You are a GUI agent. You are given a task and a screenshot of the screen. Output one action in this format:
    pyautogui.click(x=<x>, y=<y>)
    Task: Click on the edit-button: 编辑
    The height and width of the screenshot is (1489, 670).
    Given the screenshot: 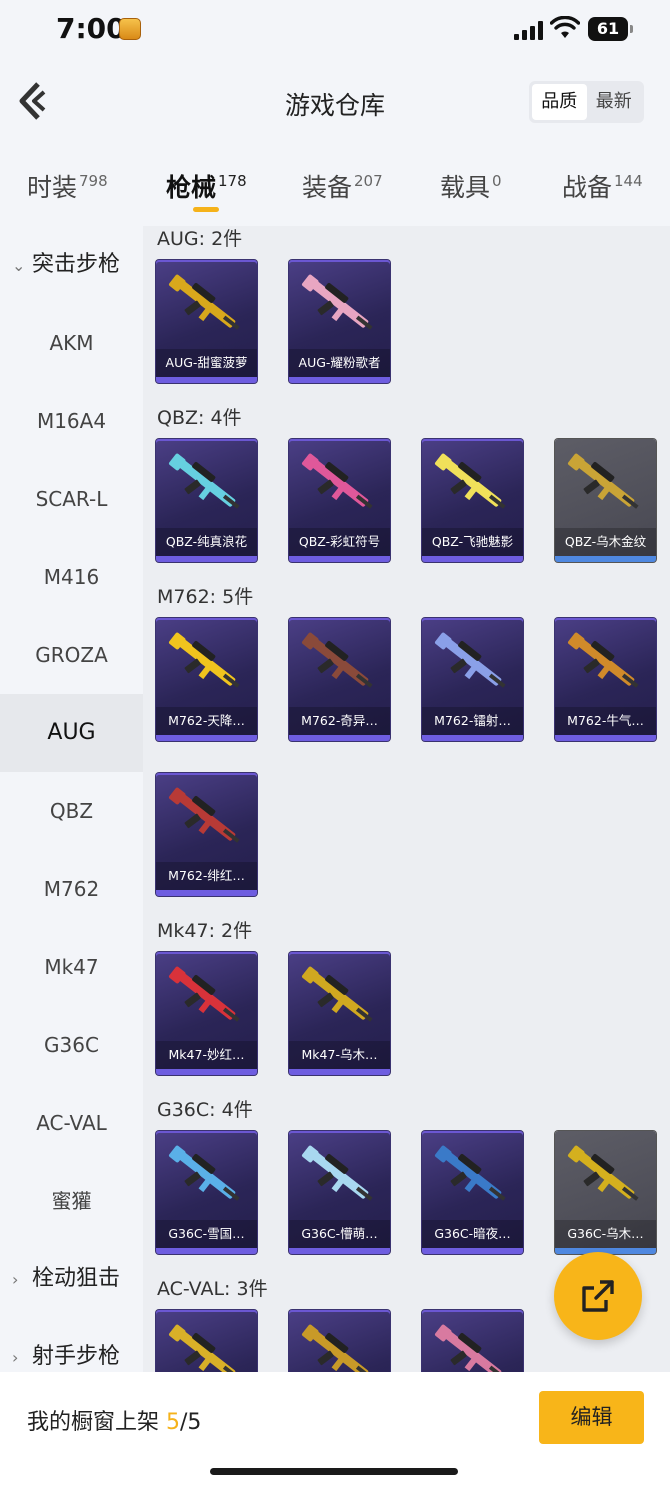 What is the action you would take?
    pyautogui.click(x=591, y=1417)
    